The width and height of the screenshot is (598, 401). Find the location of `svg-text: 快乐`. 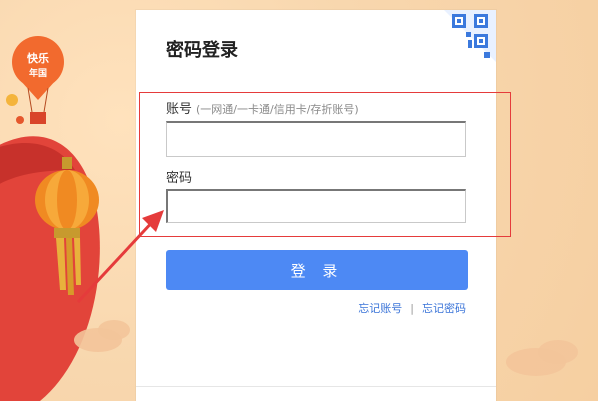

svg-text: 快乐 is located at coordinates (37, 58).